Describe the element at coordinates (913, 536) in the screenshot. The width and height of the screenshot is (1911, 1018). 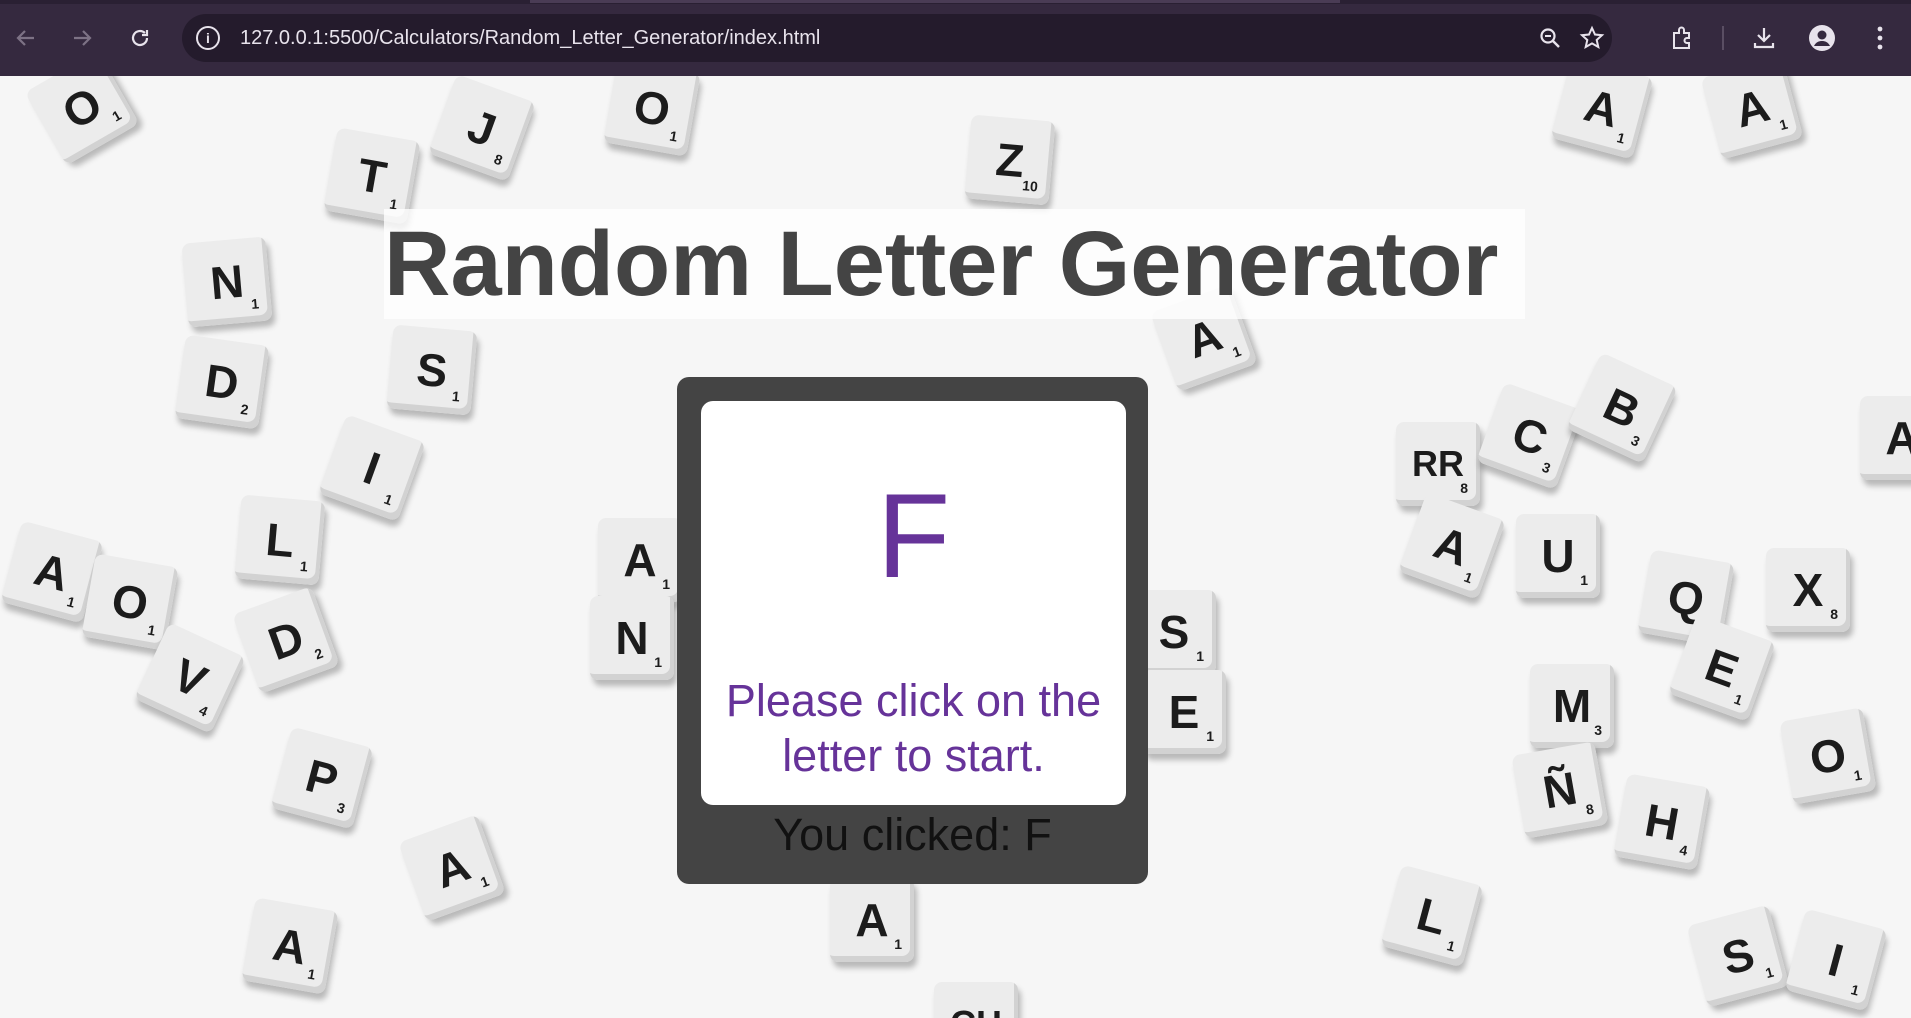
I see `random-letter: F` at that location.